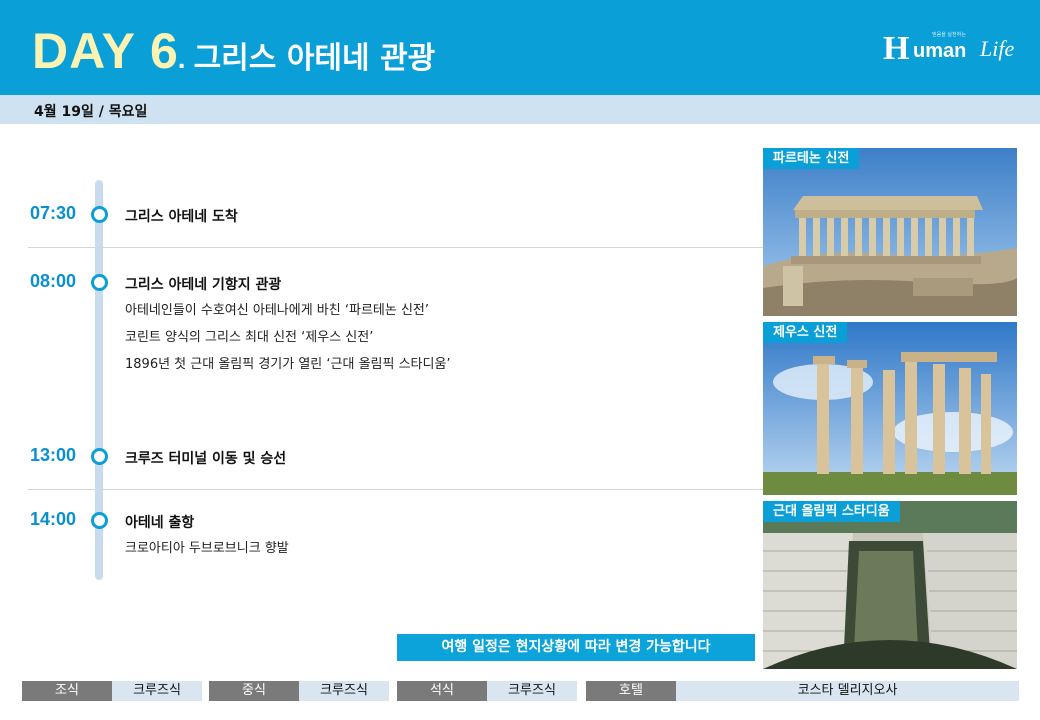 The height and width of the screenshot is (720, 1040). What do you see at coordinates (576, 647) in the screenshot?
I see `schedule-change-notice: 여행 일정은 현지상황에 따라 변경 가능합니다` at bounding box center [576, 647].